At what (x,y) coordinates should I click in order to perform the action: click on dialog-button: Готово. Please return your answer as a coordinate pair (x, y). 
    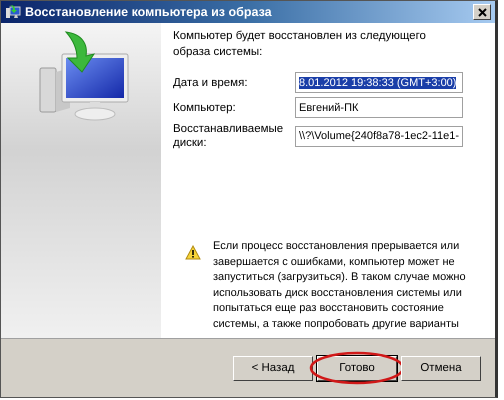
    Looking at the image, I should click on (357, 368).